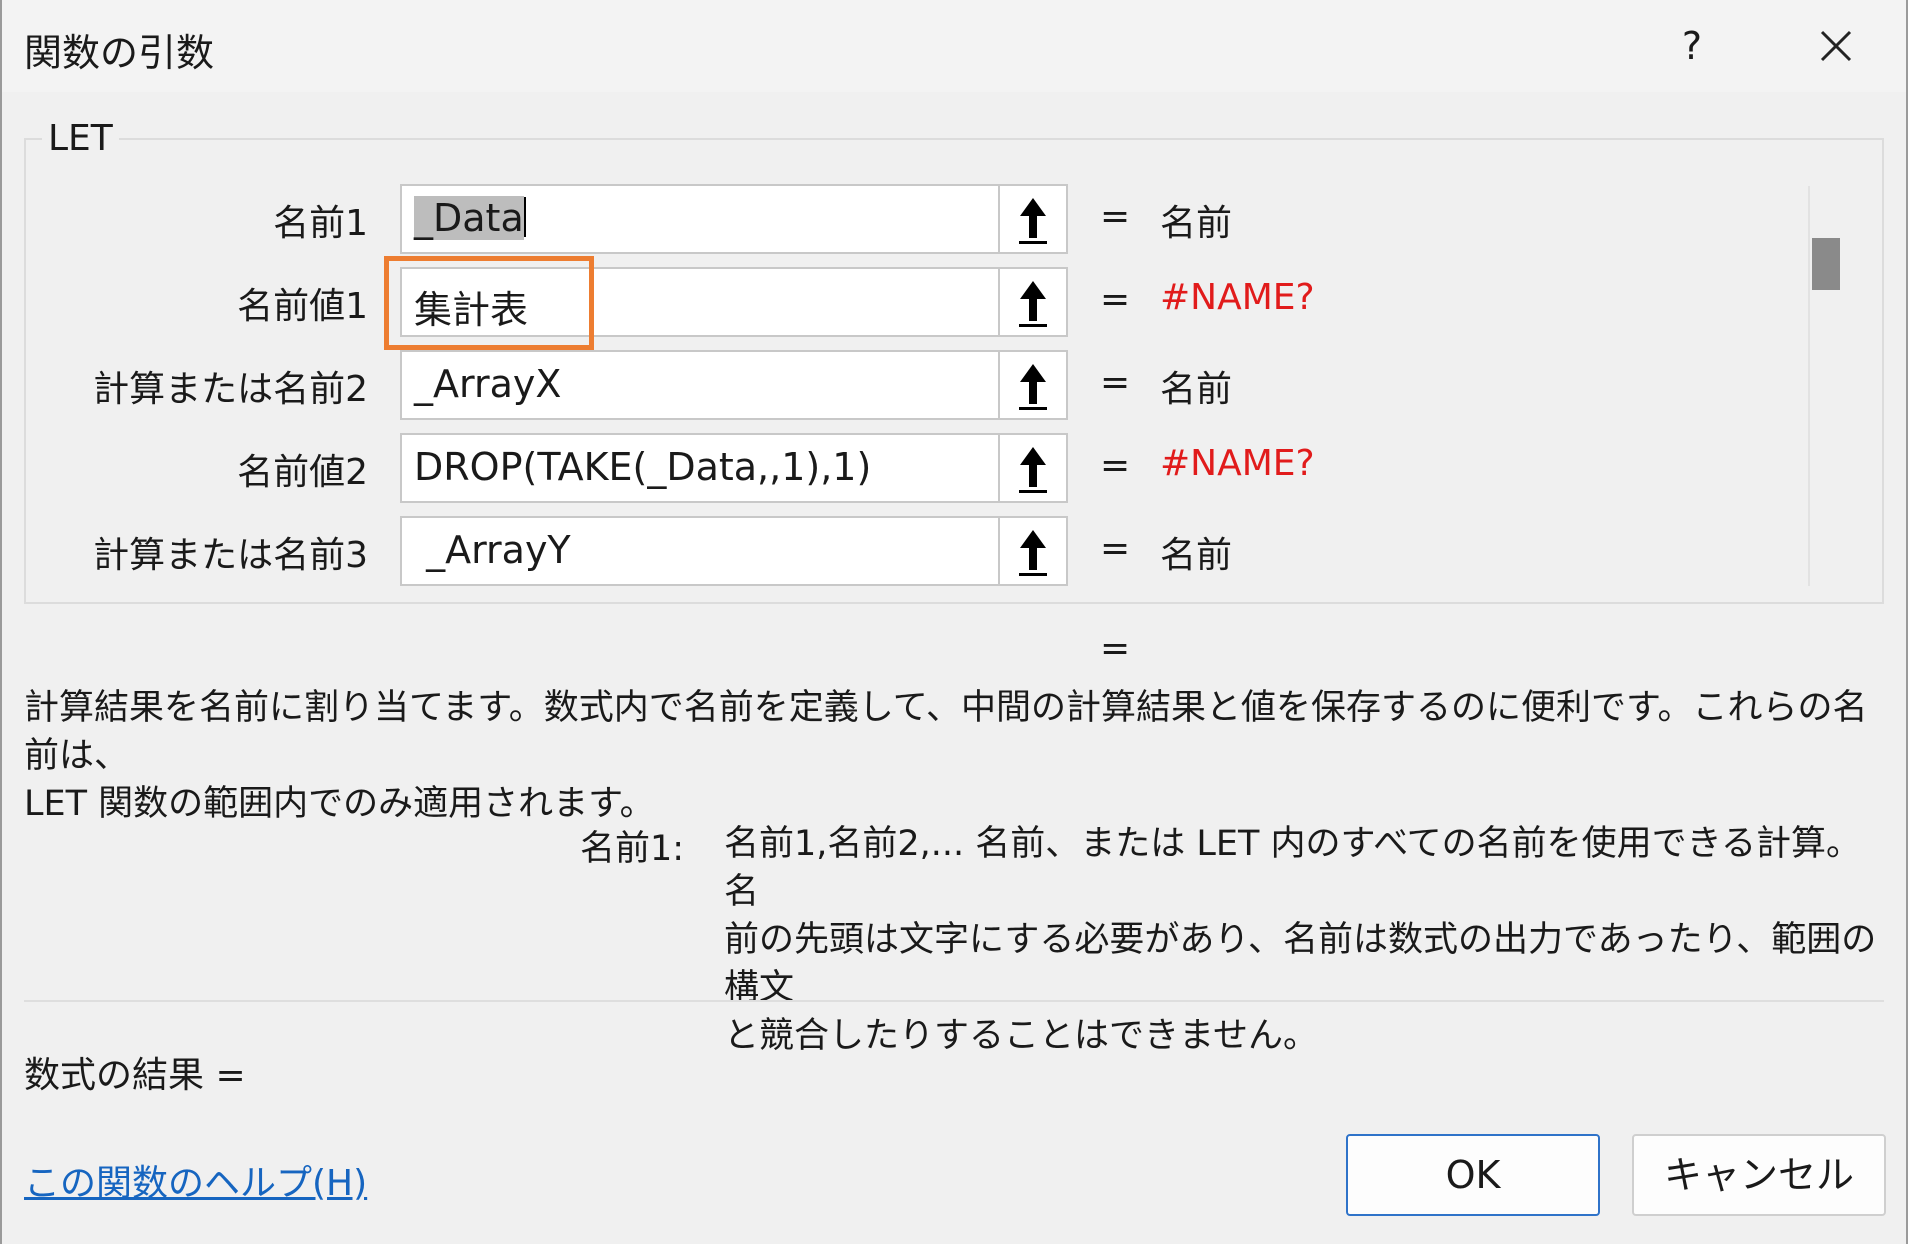 Image resolution: width=1908 pixels, height=1244 pixels. Describe the element at coordinates (1115, 648) in the screenshot. I see `function-result-equals: =` at that location.